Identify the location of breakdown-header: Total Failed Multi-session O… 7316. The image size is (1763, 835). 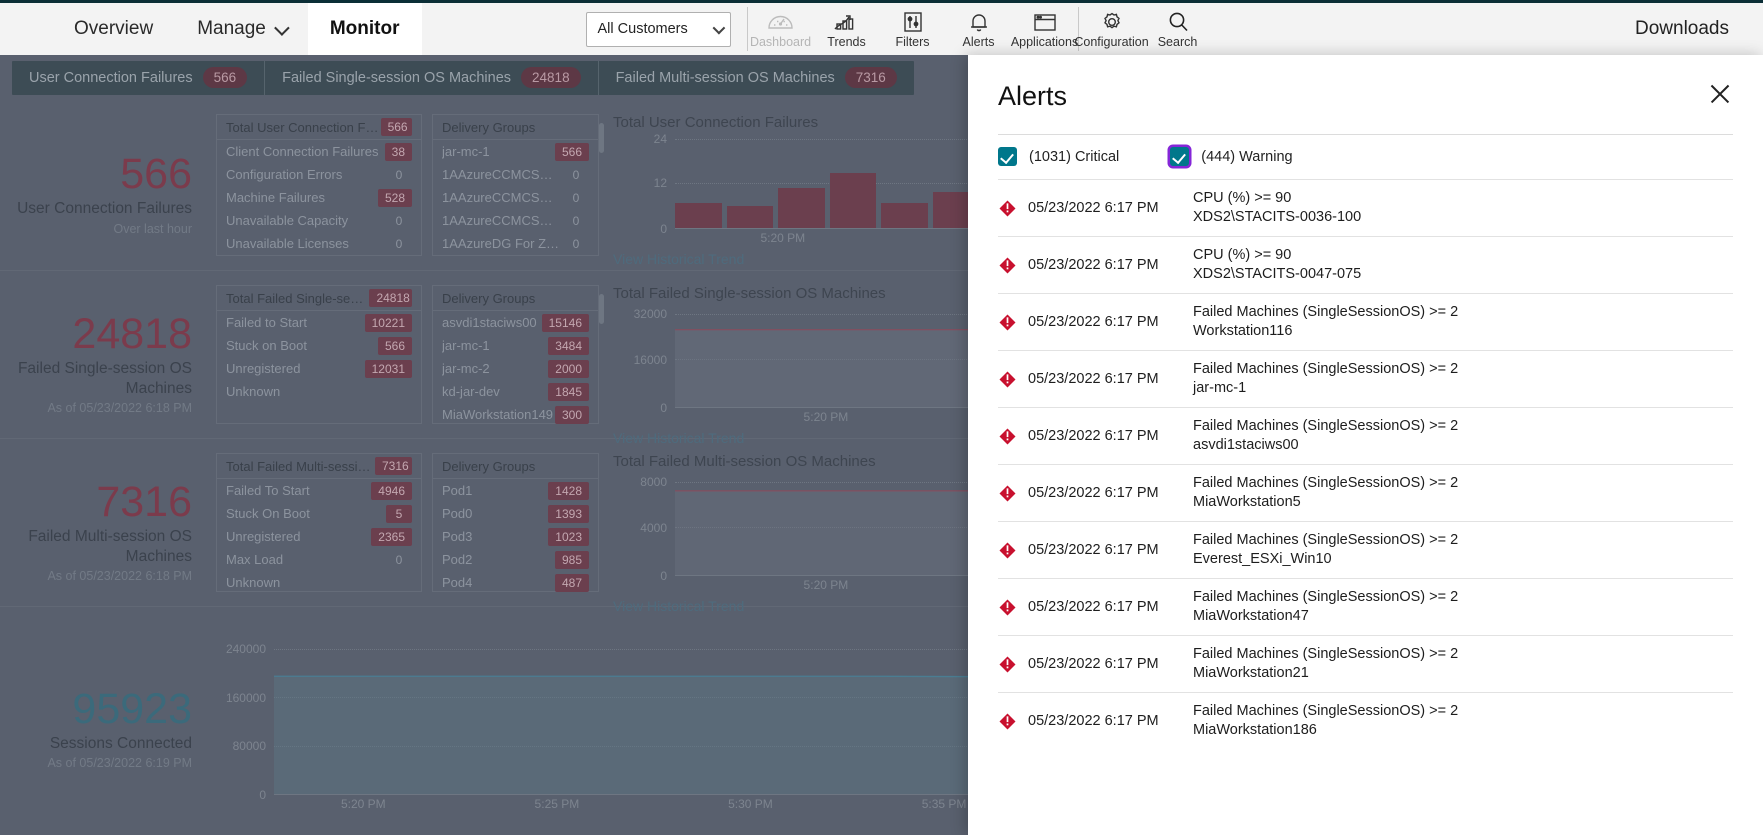
(319, 466).